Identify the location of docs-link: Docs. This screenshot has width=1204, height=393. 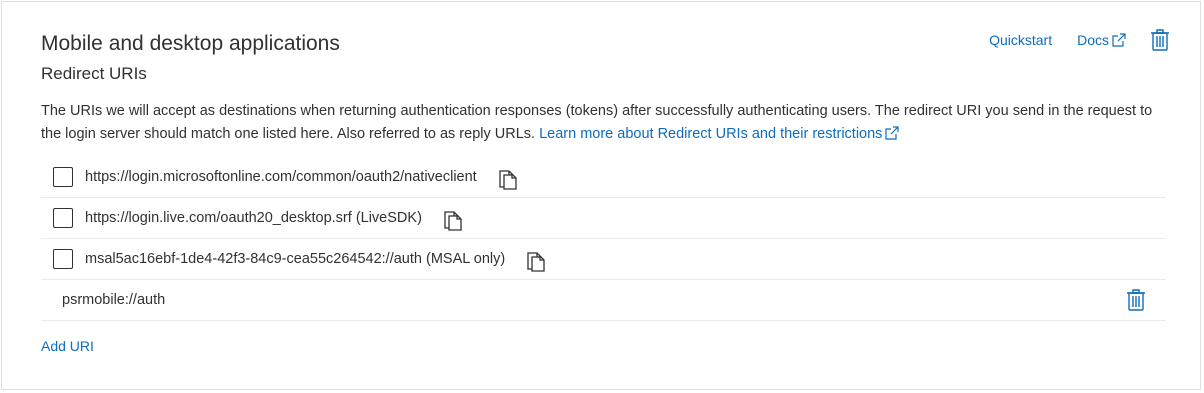
(1093, 40).